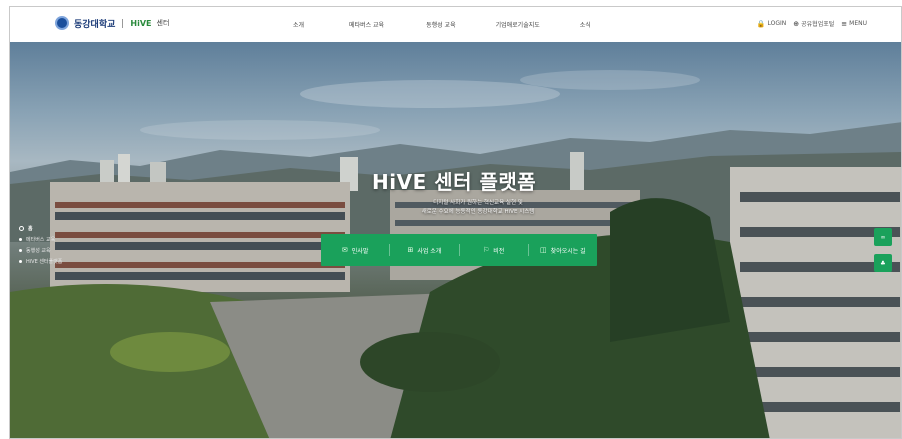 This screenshot has width=902, height=439. I want to click on section-indicator-label: 홈, so click(30, 229).